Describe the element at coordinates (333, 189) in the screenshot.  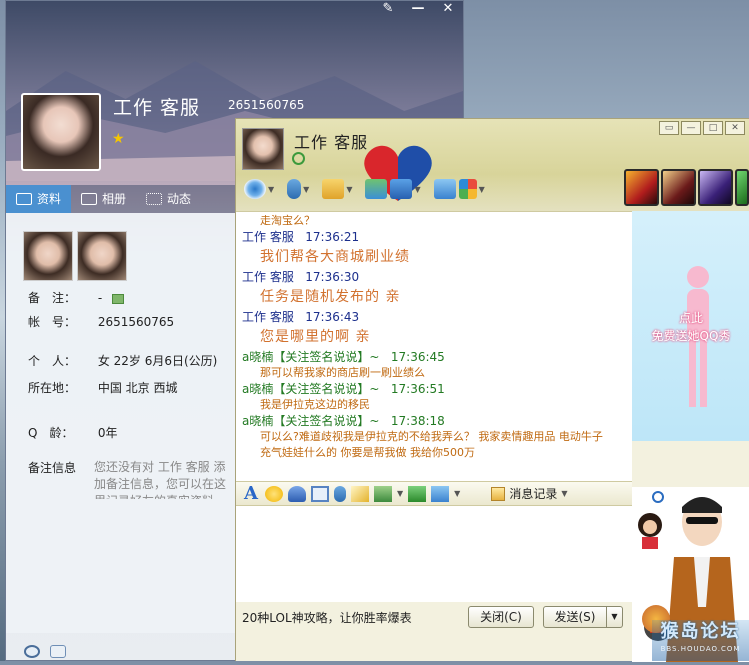
I see `file-transfer-icon` at that location.